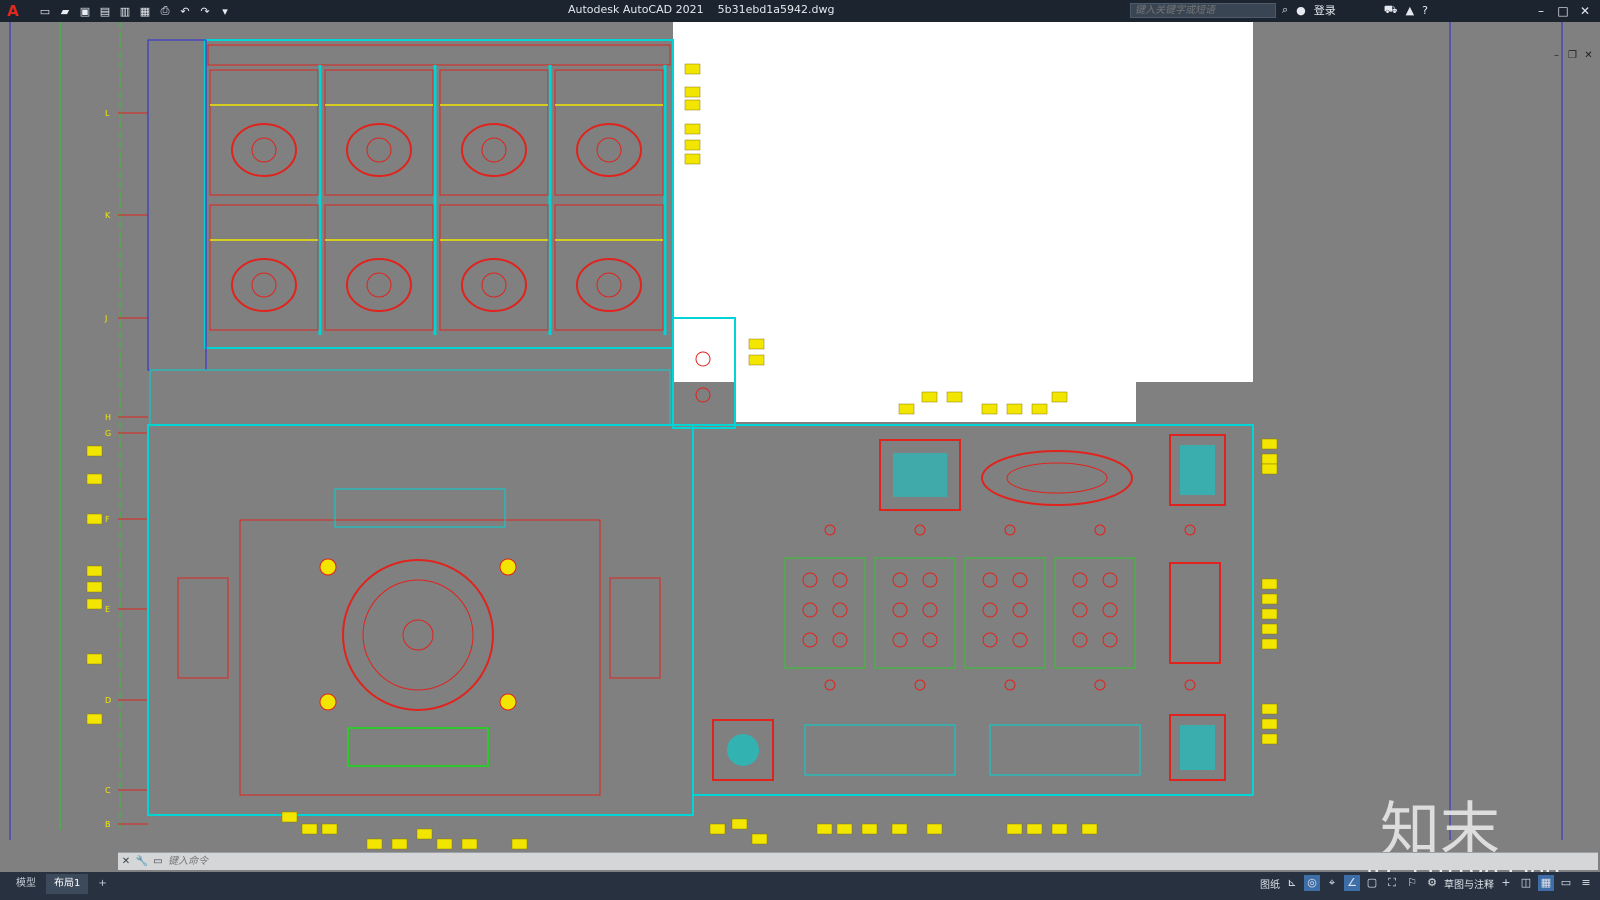 Image resolution: width=1600 pixels, height=900 pixels. I want to click on layout-tabs: 模型 布局1 +, so click(61, 884).